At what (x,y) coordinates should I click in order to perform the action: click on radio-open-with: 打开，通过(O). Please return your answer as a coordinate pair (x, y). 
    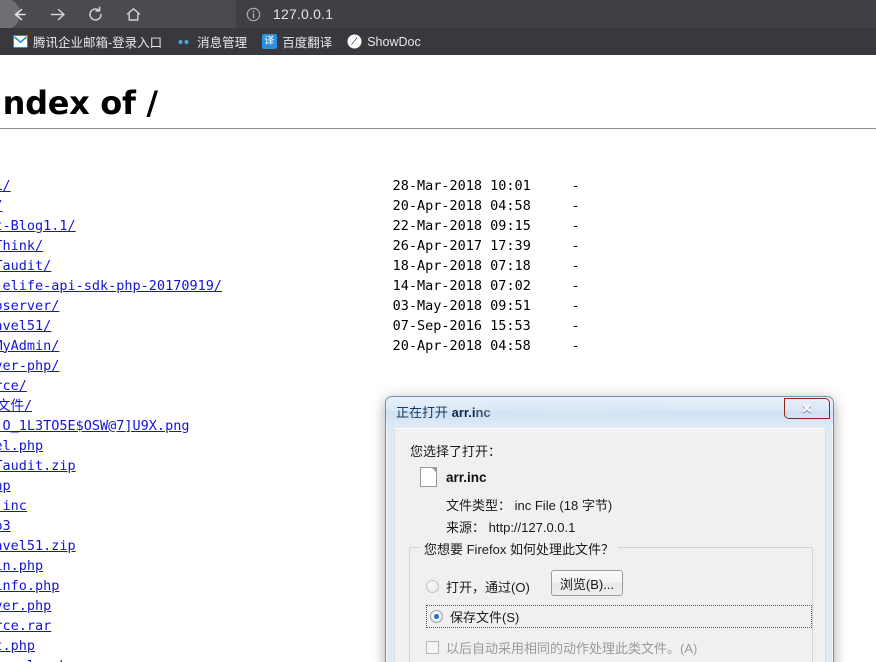
    Looking at the image, I should click on (478, 586).